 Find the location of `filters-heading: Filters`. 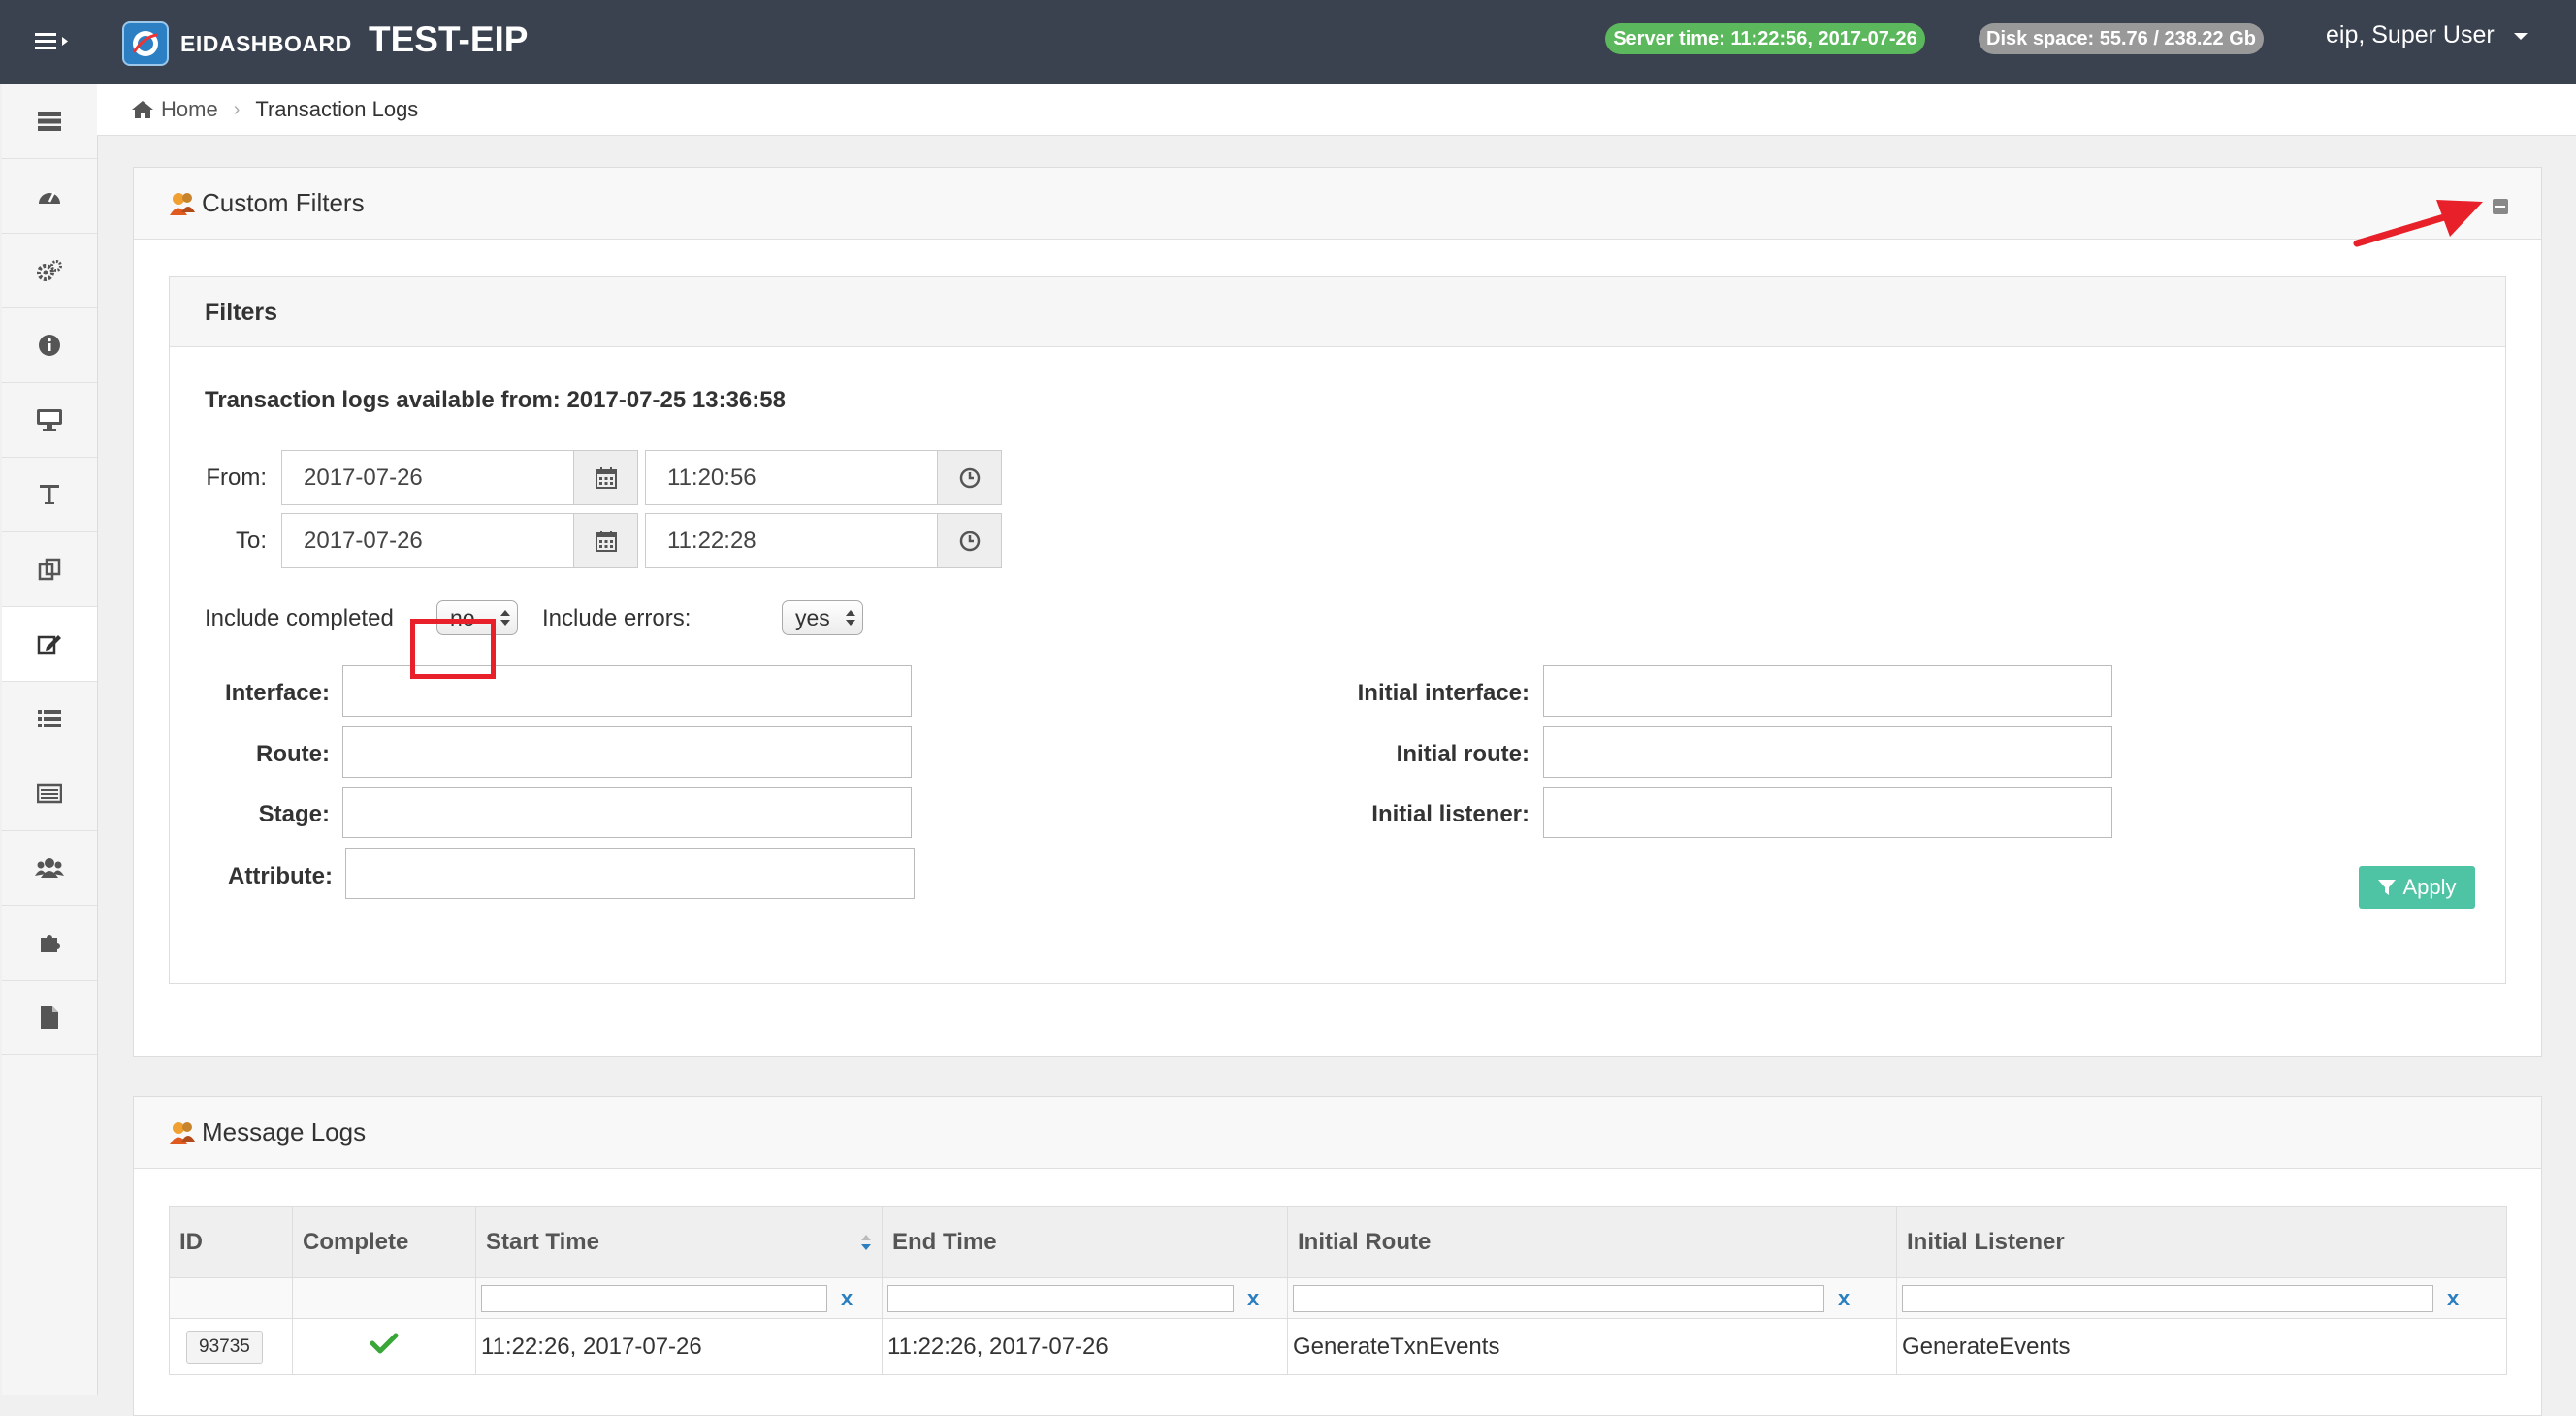

filters-heading: Filters is located at coordinates (1337, 312).